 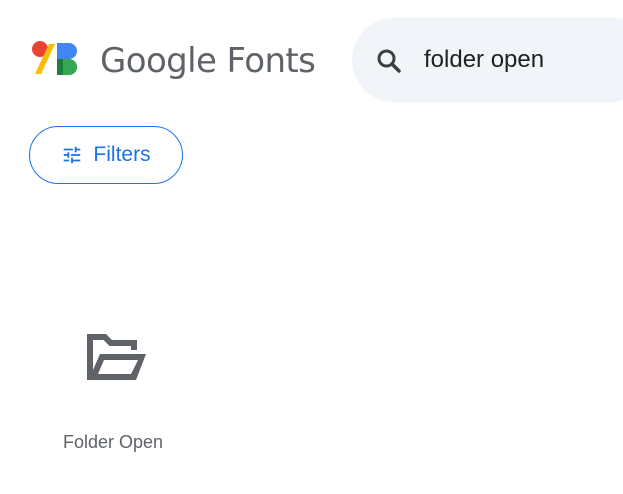 What do you see at coordinates (122, 154) in the screenshot?
I see `filters-label: Filters` at bounding box center [122, 154].